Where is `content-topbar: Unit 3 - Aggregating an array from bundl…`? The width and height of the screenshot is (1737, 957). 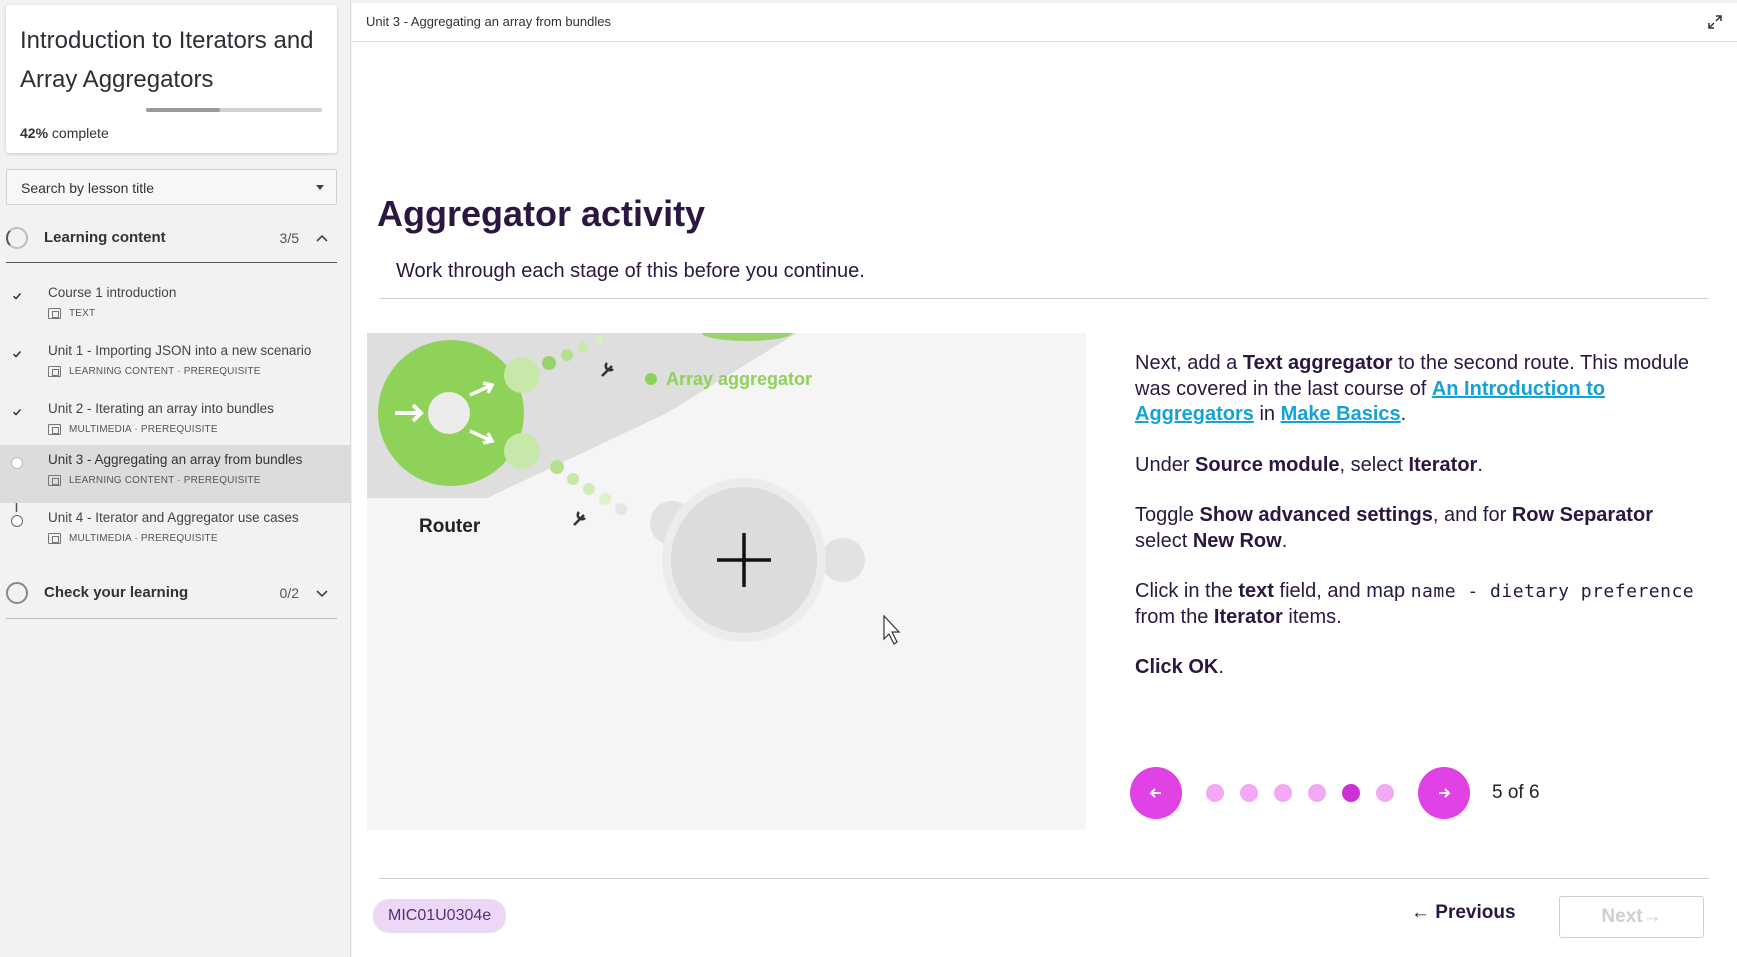
content-topbar: Unit 3 - Aggregating an array from bundl… is located at coordinates (1044, 22).